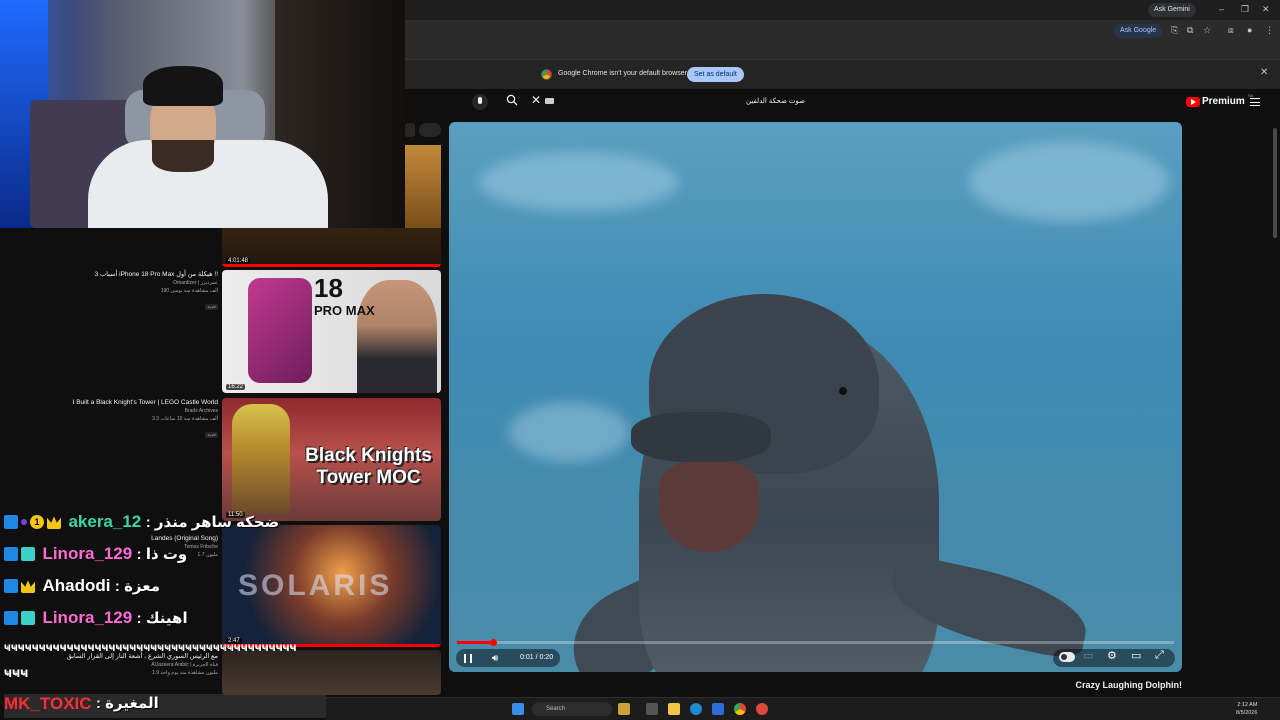 Image resolution: width=1280 pixels, height=720 pixels. Describe the element at coordinates (331, 672) in the screenshot. I see `video-thumbnail` at that location.